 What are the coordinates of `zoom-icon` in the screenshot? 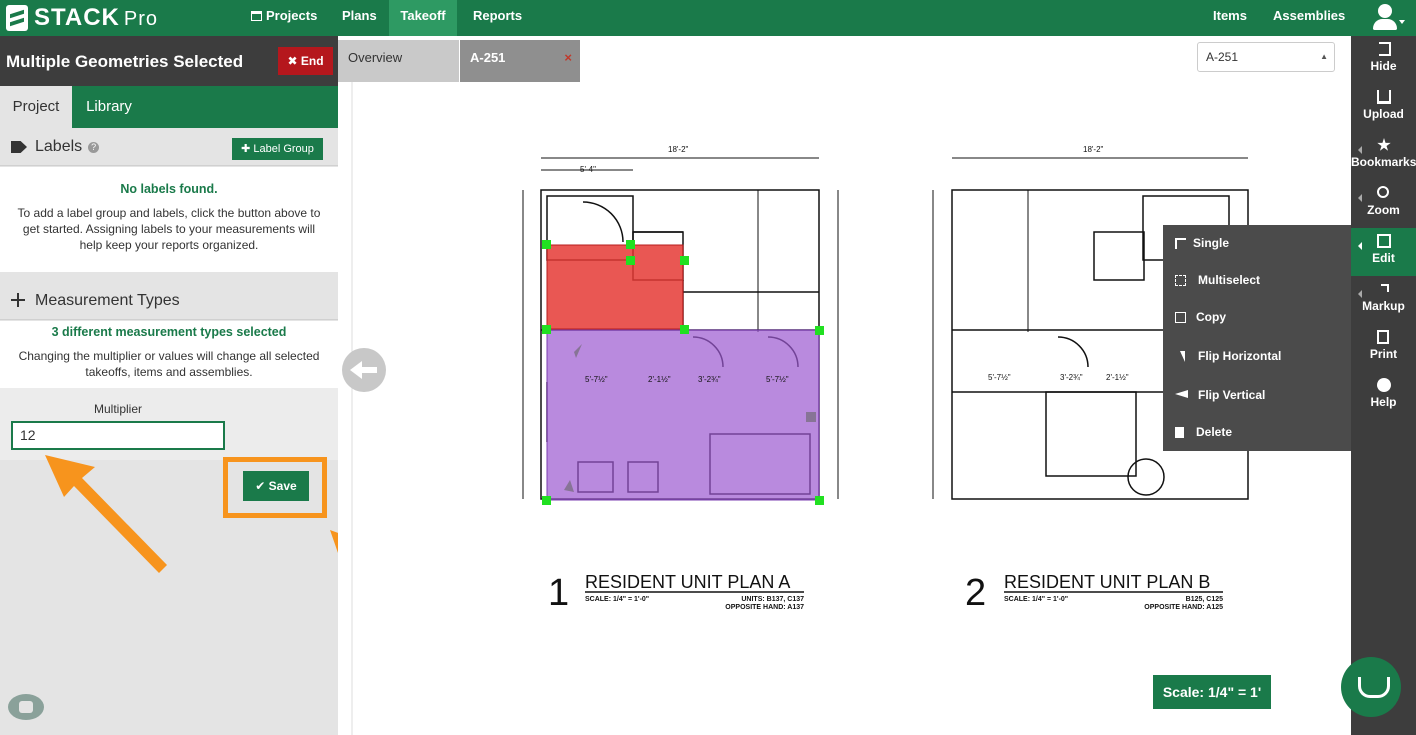 It's located at (1383, 192).